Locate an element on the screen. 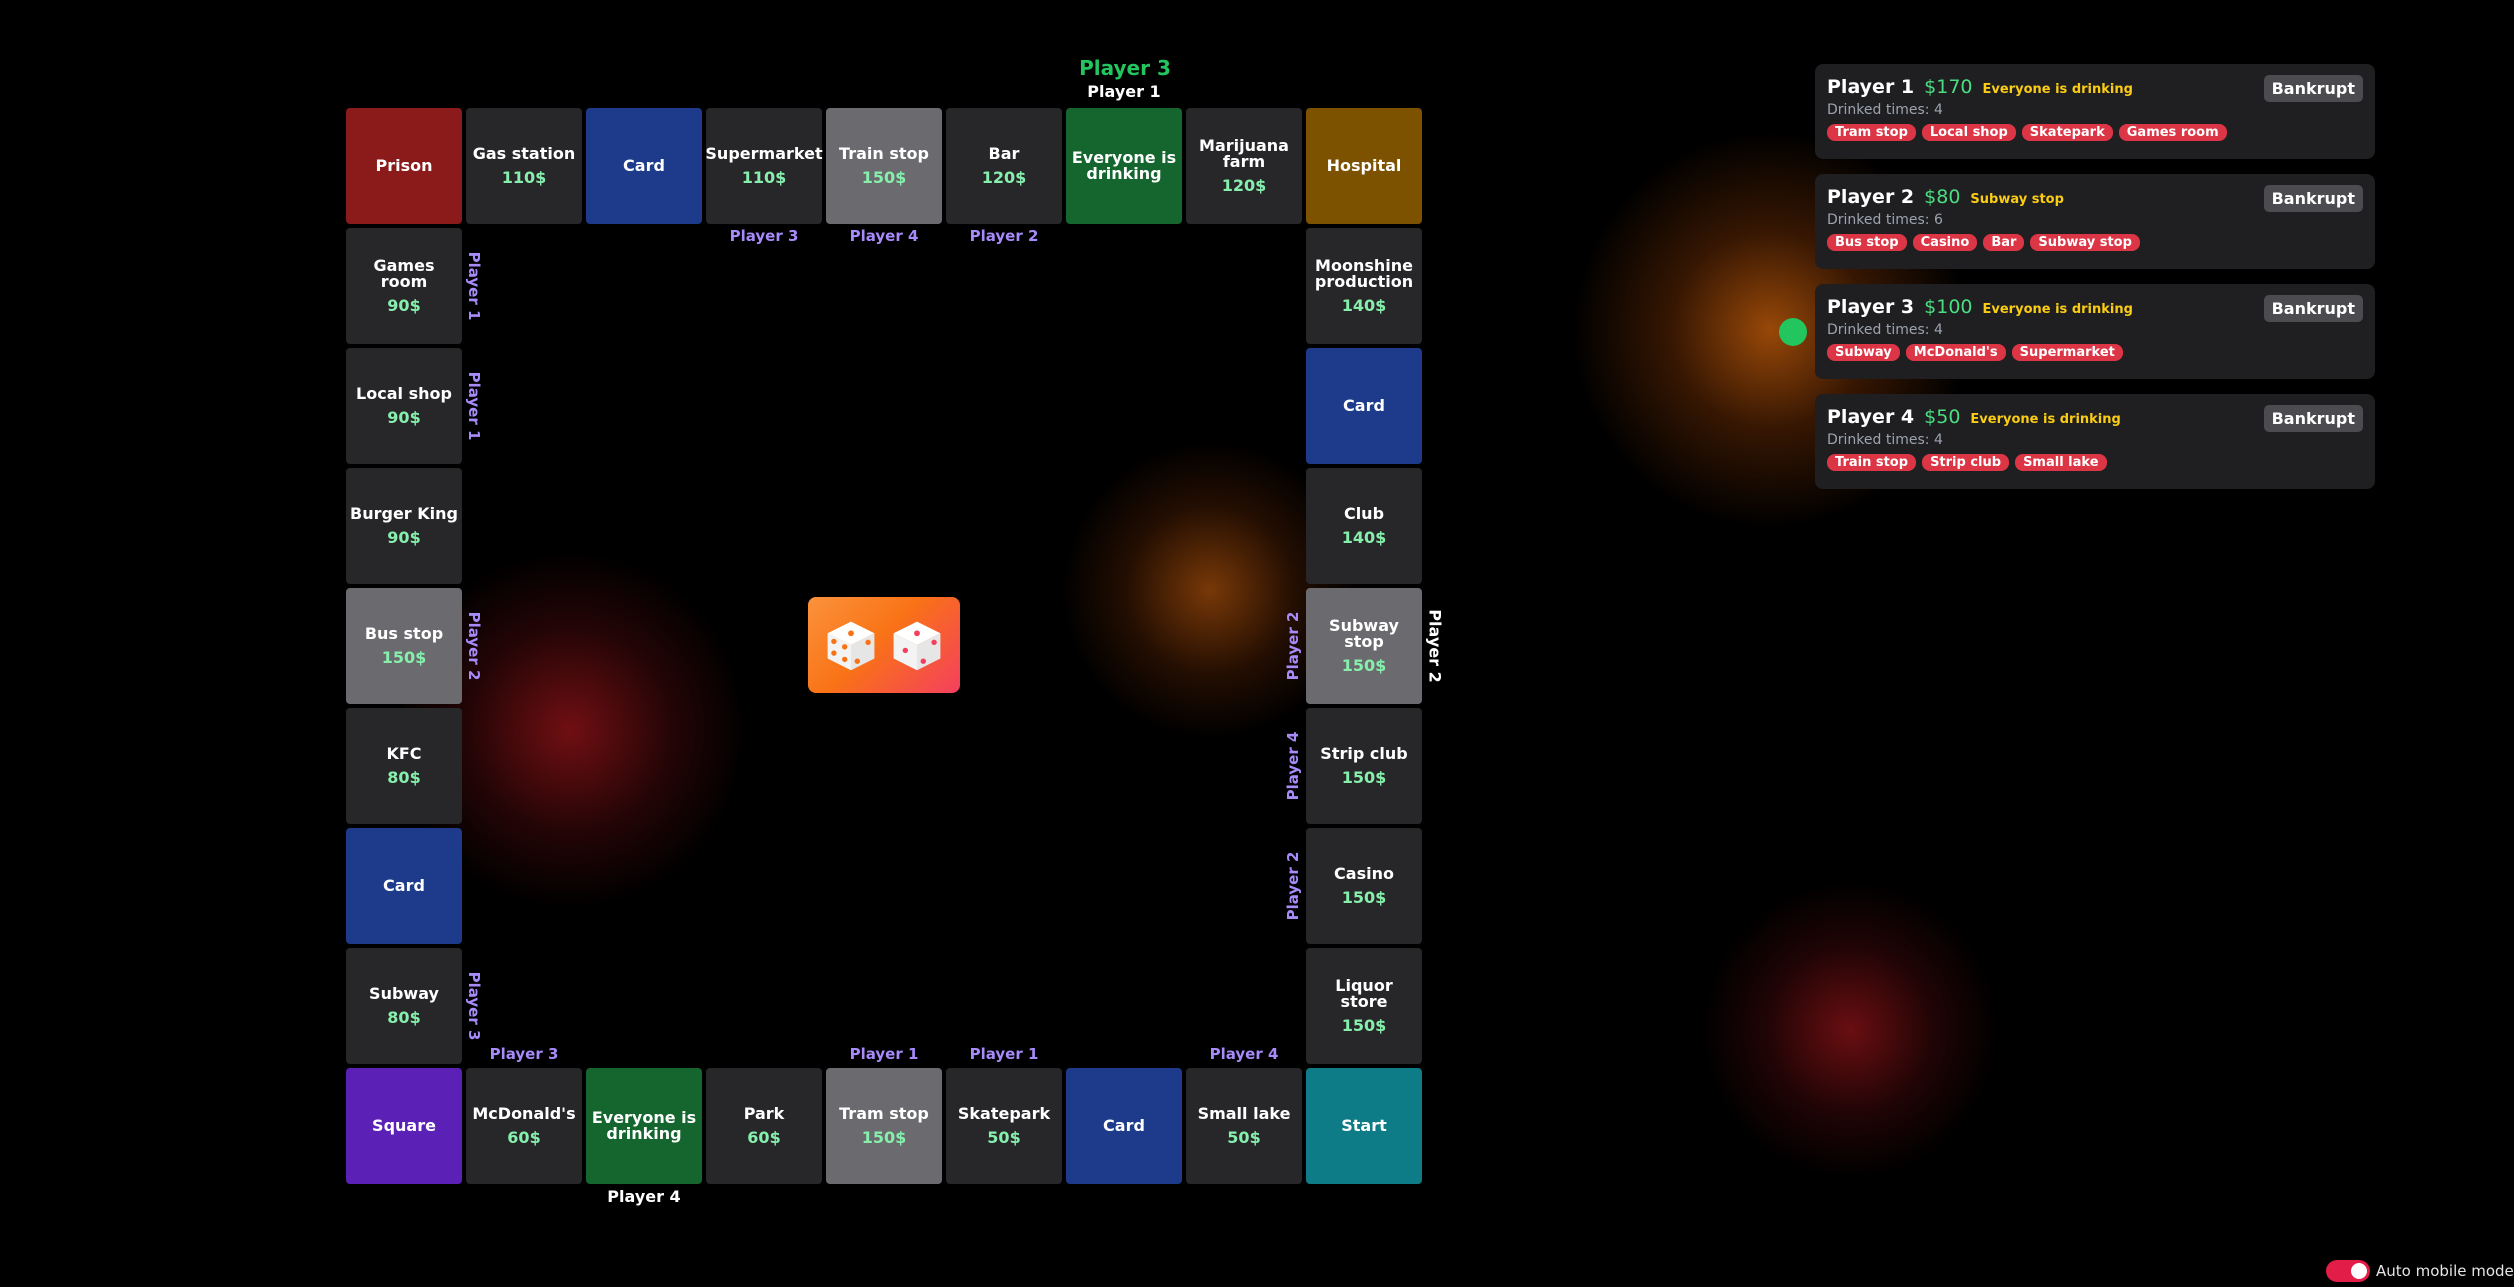  tile-park: Park 60$ is located at coordinates (764, 1126).